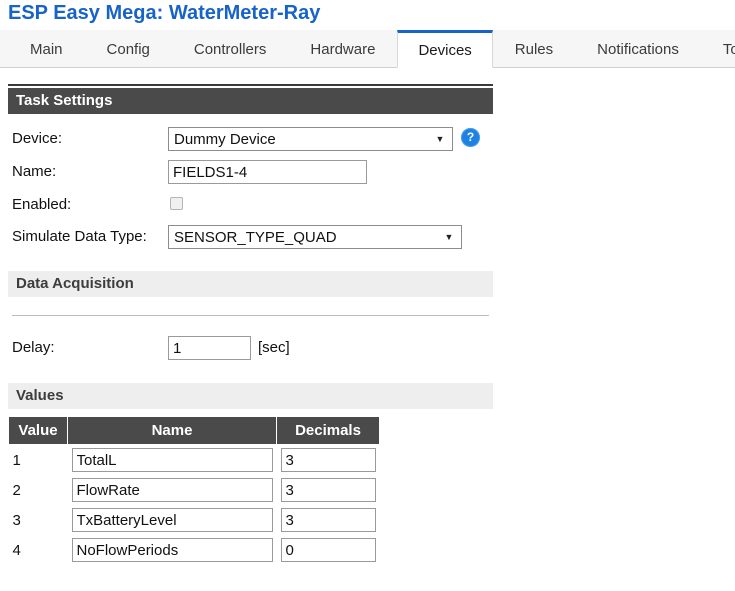  Describe the element at coordinates (250, 315) in the screenshot. I see `data-acquisition-rule` at that location.